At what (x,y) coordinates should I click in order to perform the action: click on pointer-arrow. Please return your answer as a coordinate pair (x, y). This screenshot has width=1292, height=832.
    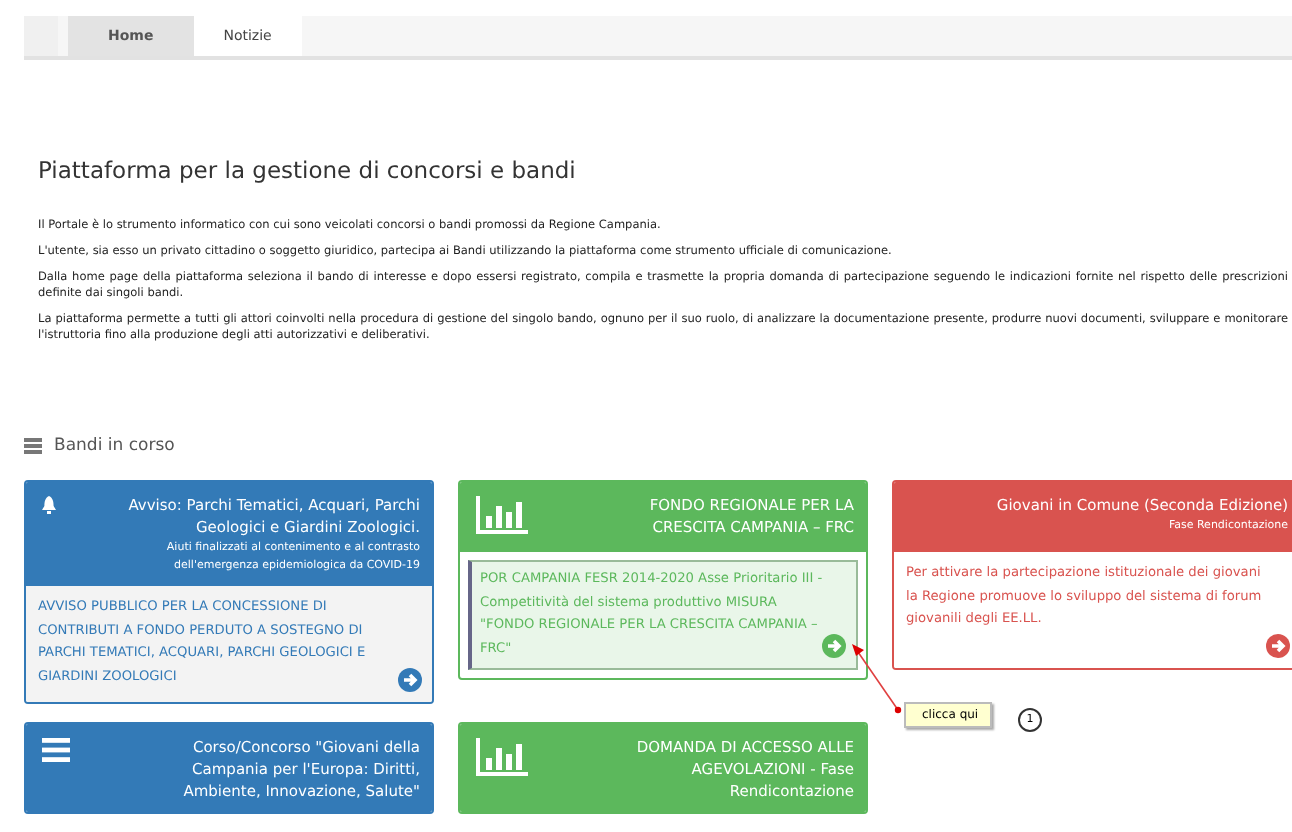
    Looking at the image, I should click on (876, 678).